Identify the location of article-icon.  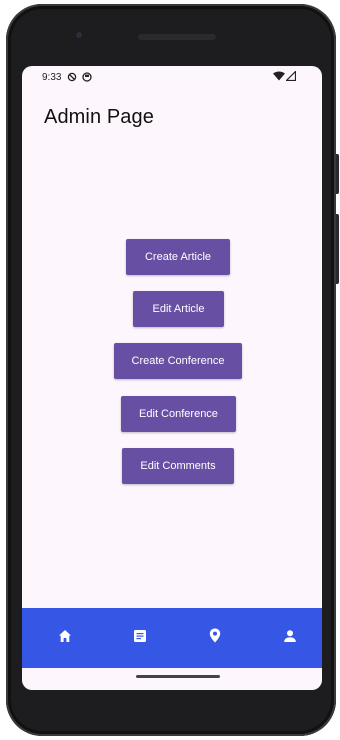
(140, 638).